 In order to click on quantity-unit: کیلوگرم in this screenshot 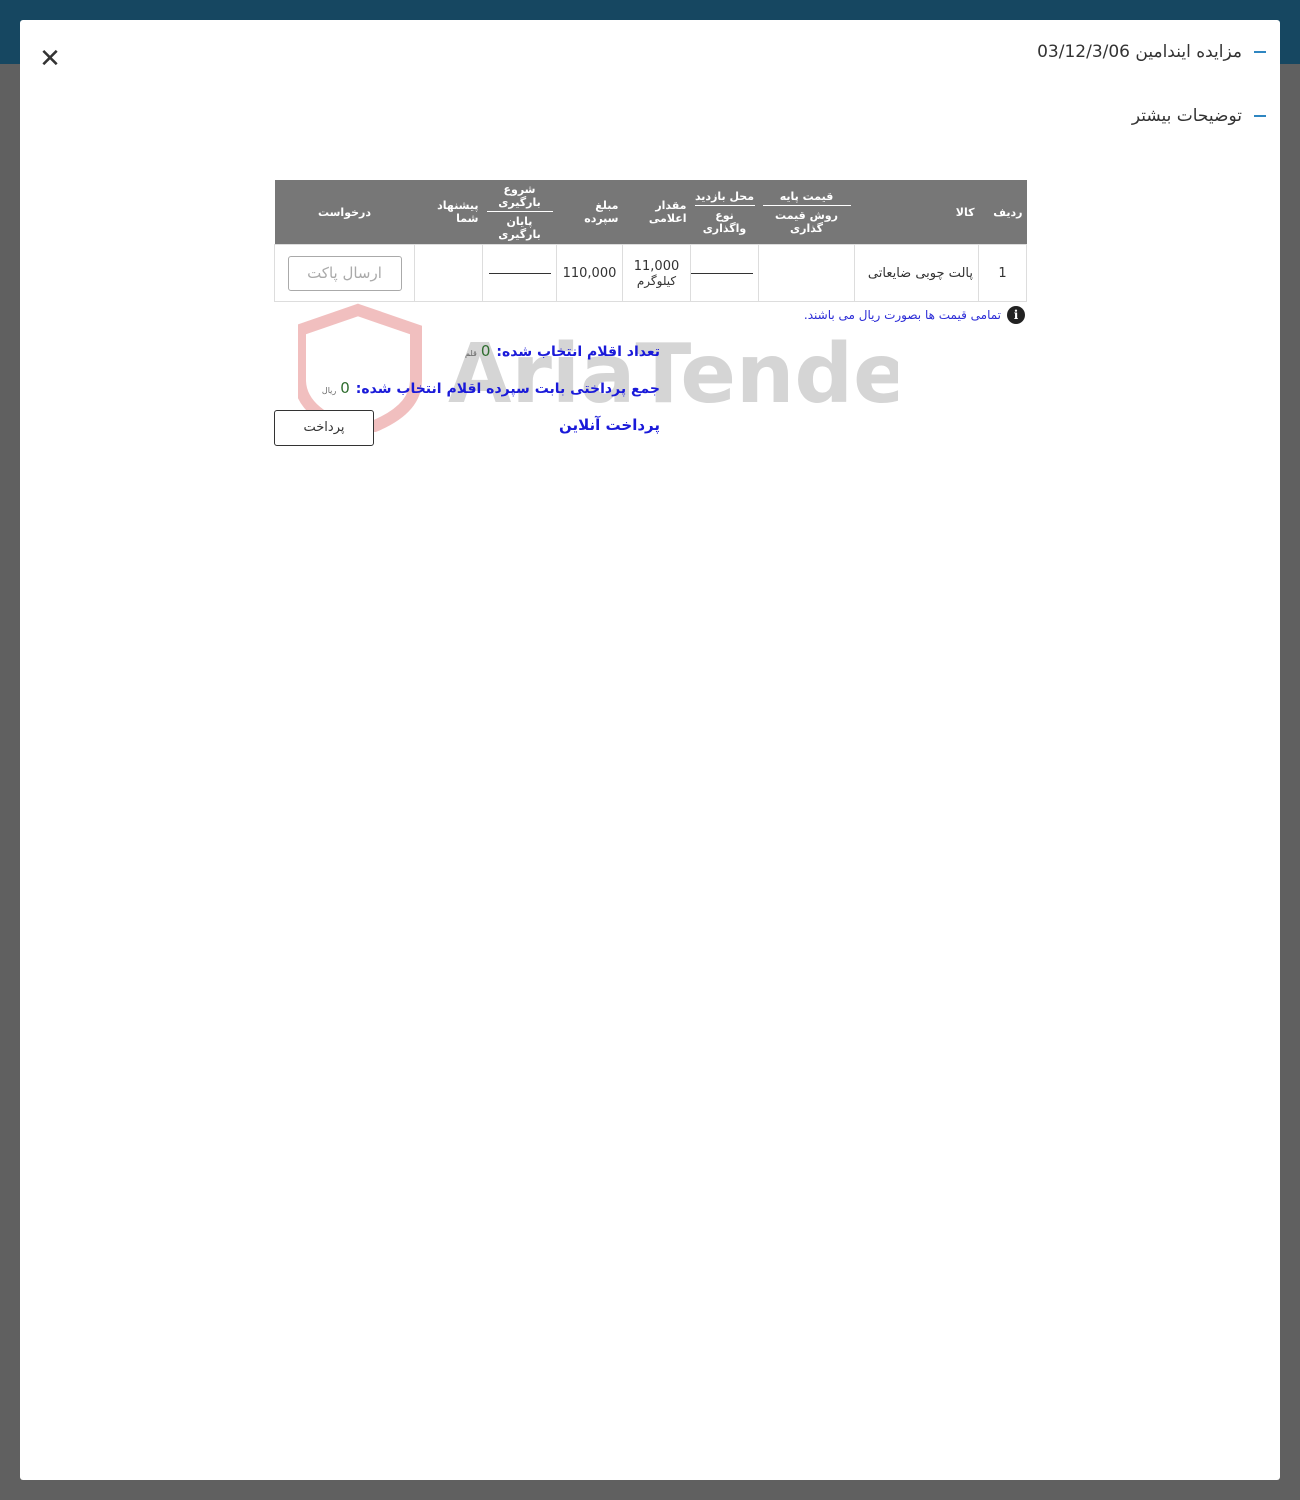, I will do `click(656, 280)`.